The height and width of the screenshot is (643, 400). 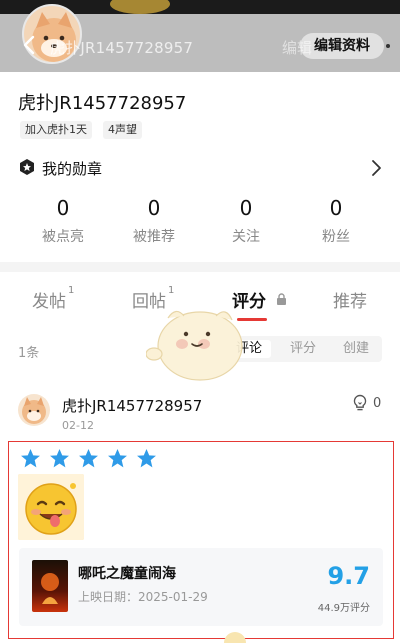 What do you see at coordinates (122, 48) in the screenshot?
I see `header-title: 虎扑JR1457728957` at bounding box center [122, 48].